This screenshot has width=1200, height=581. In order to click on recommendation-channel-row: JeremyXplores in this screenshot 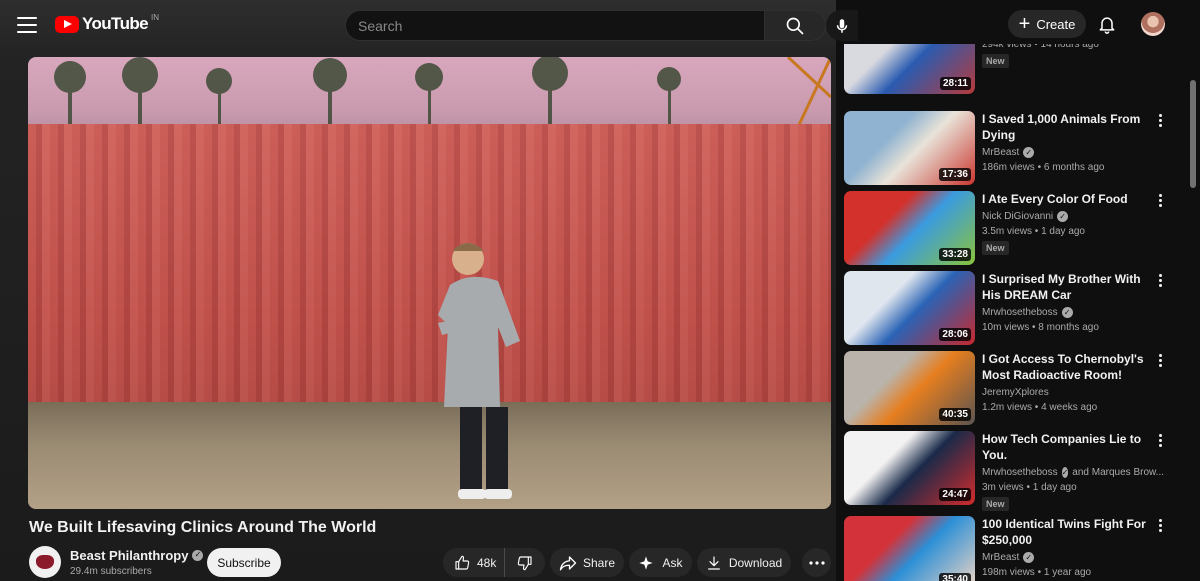, I will do `click(1072, 392)`.